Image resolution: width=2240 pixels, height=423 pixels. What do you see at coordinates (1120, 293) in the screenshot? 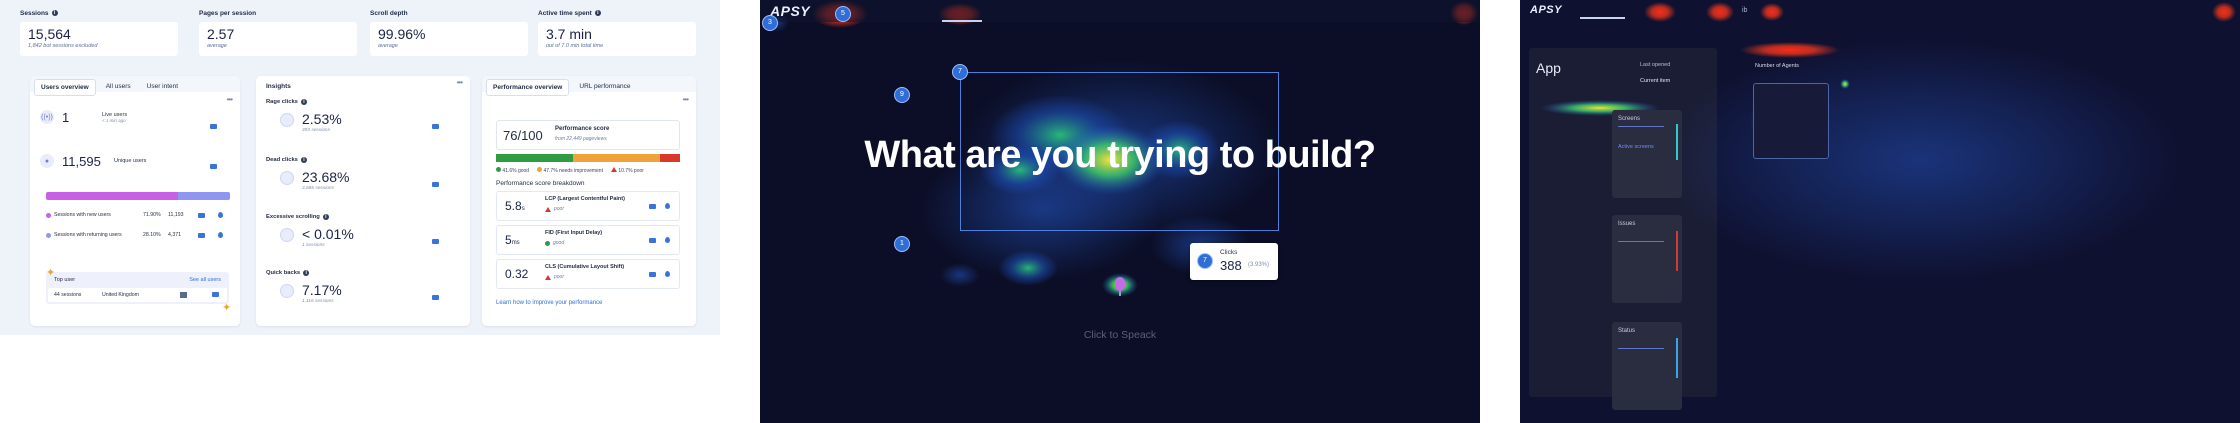
I see `microphone-stand` at bounding box center [1120, 293].